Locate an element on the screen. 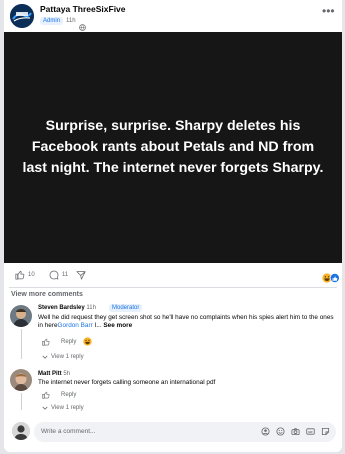  reactions-summary is located at coordinates (331, 276).